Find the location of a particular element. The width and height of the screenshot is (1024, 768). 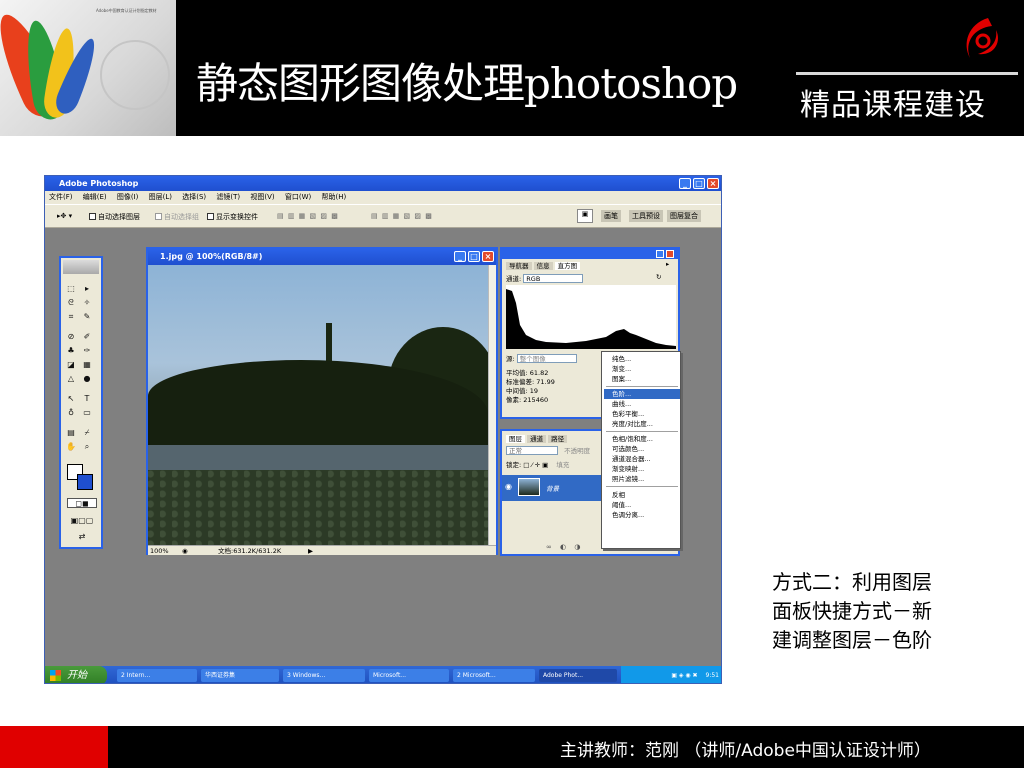

menu-view: 视图(V) is located at coordinates (262, 197).